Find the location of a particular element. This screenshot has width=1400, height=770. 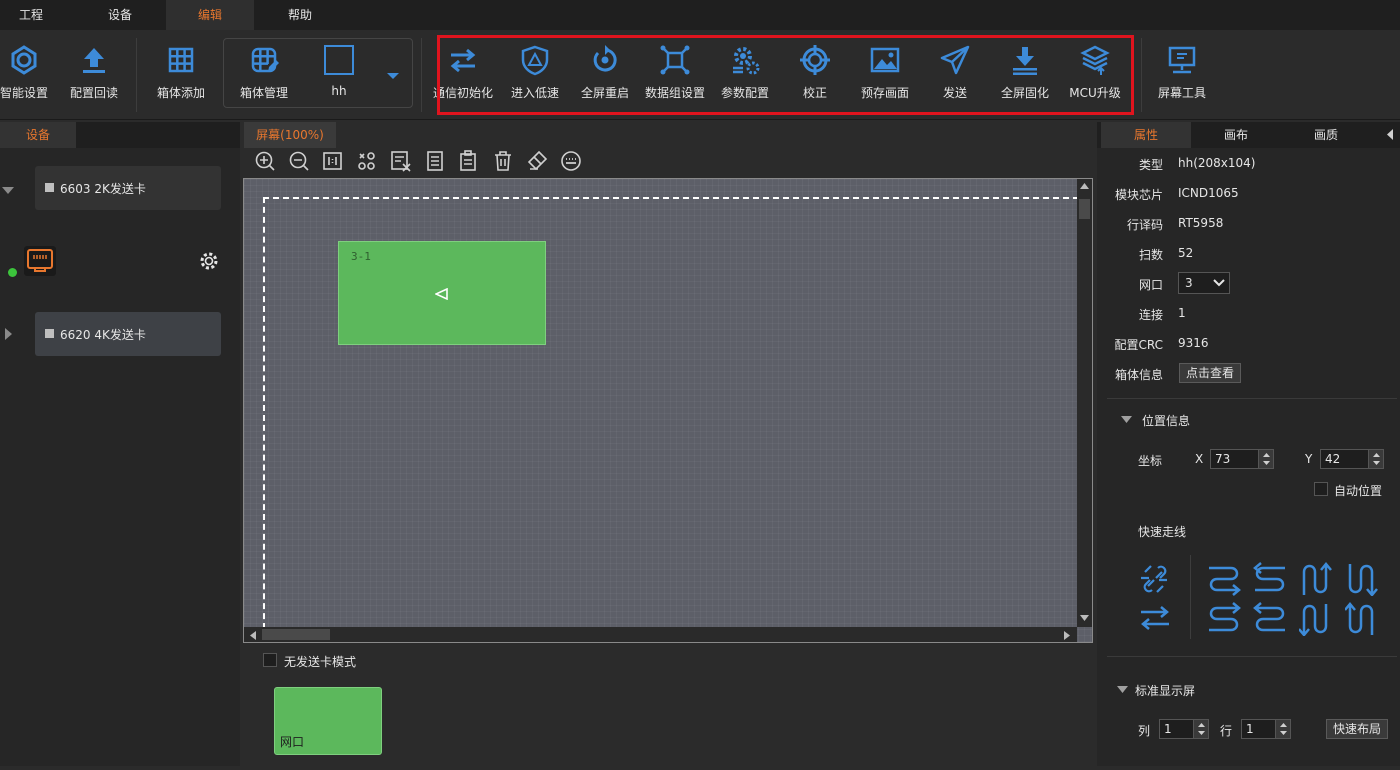

expand-arrow-icon is located at coordinates (8, 191).